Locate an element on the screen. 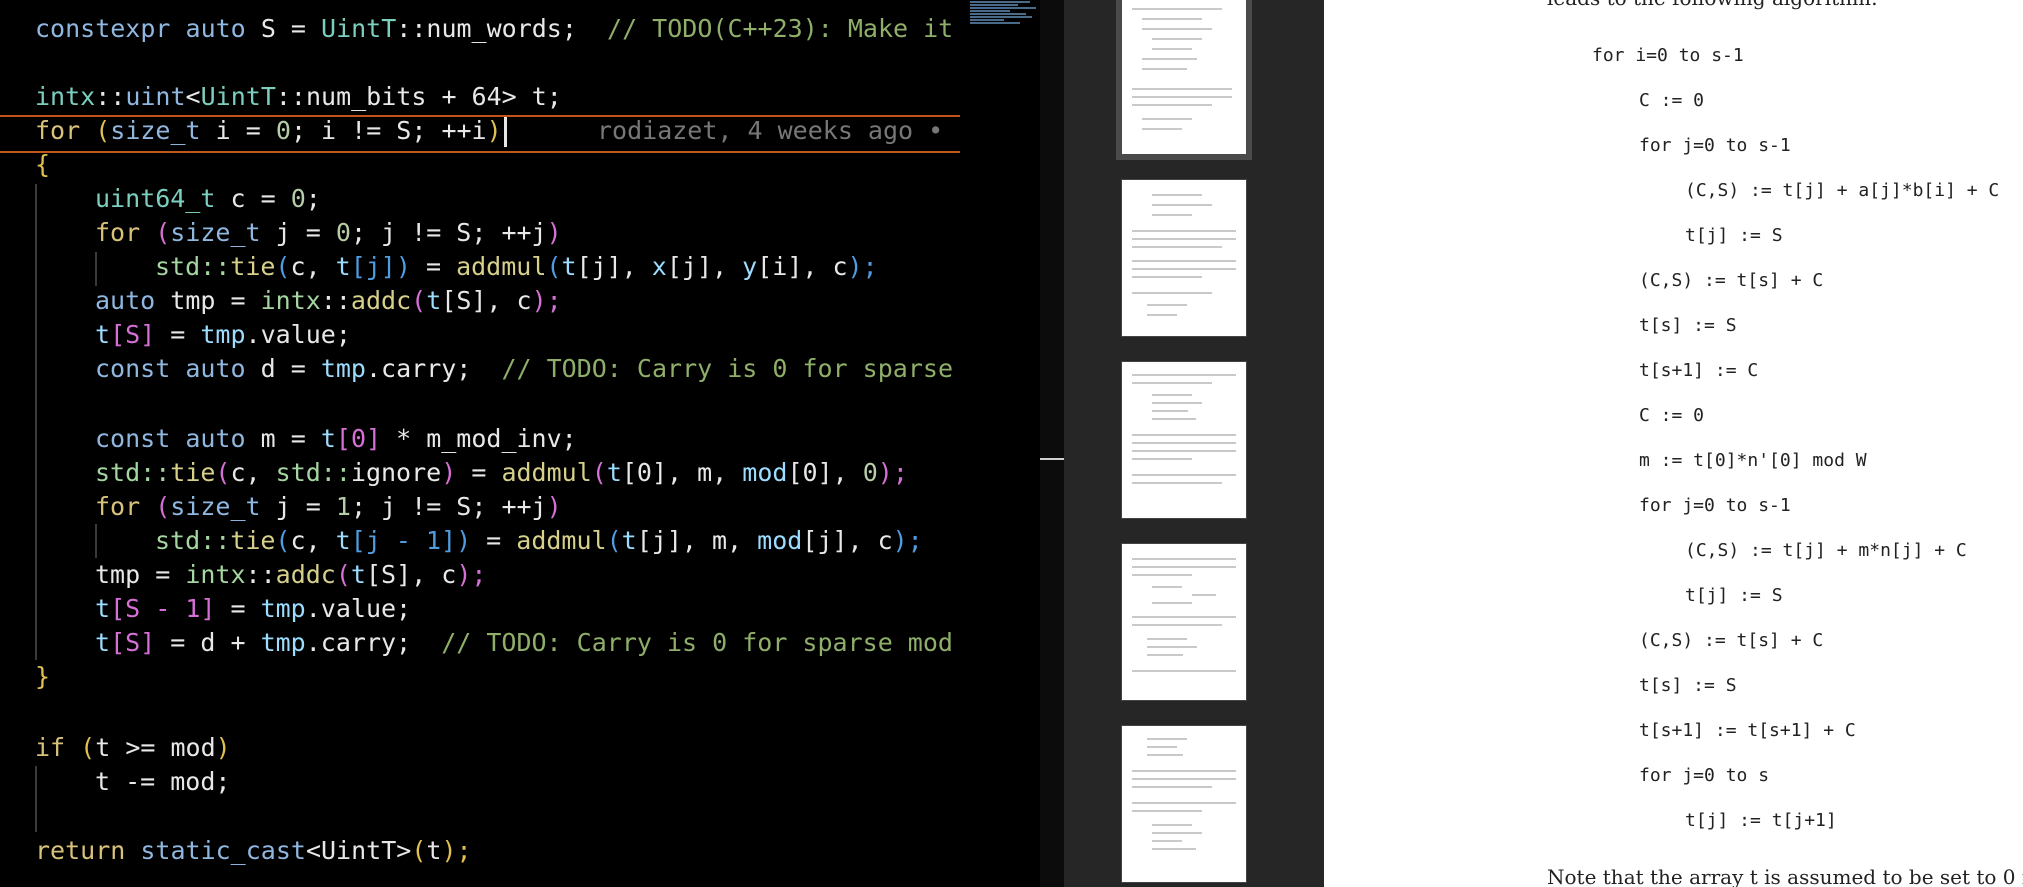  identifier: c = is located at coordinates (260, 198).